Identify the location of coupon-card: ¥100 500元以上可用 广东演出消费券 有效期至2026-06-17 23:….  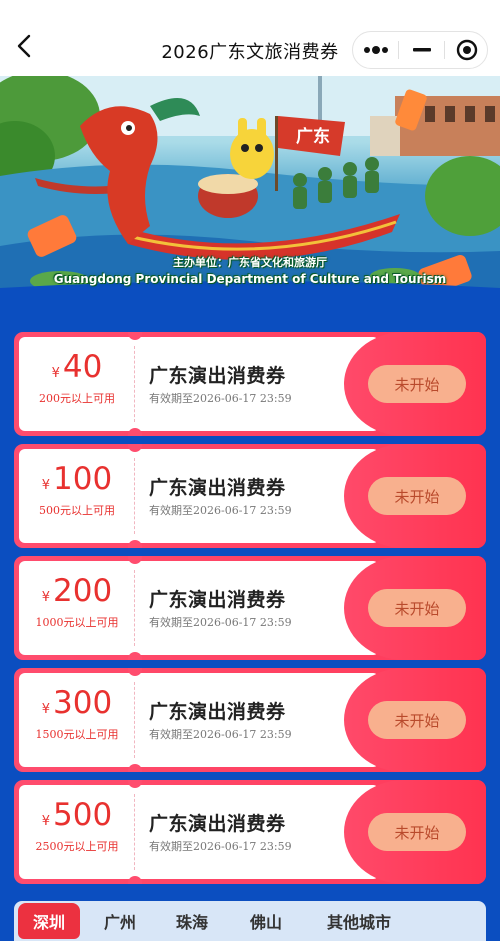
(250, 496).